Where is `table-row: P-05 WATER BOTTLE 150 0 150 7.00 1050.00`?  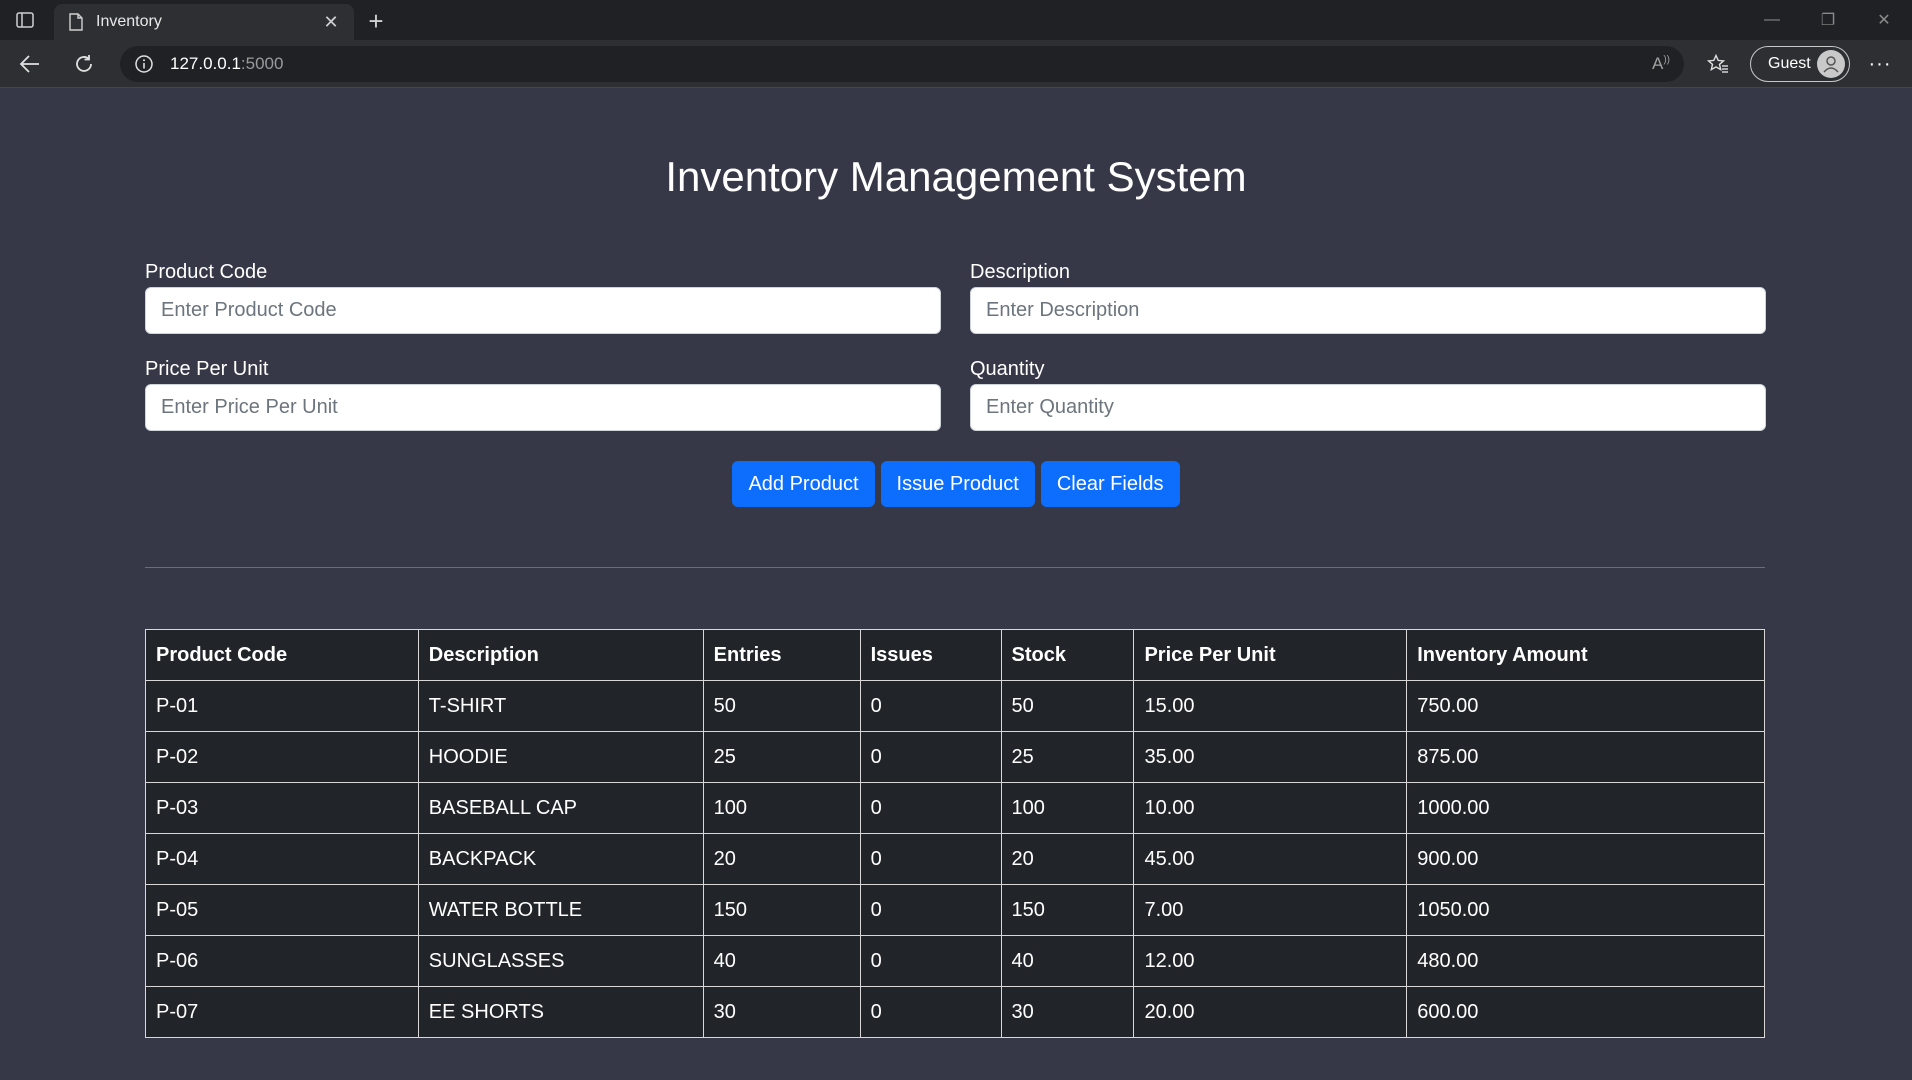 table-row: P-05 WATER BOTTLE 150 0 150 7.00 1050.00 is located at coordinates (955, 910).